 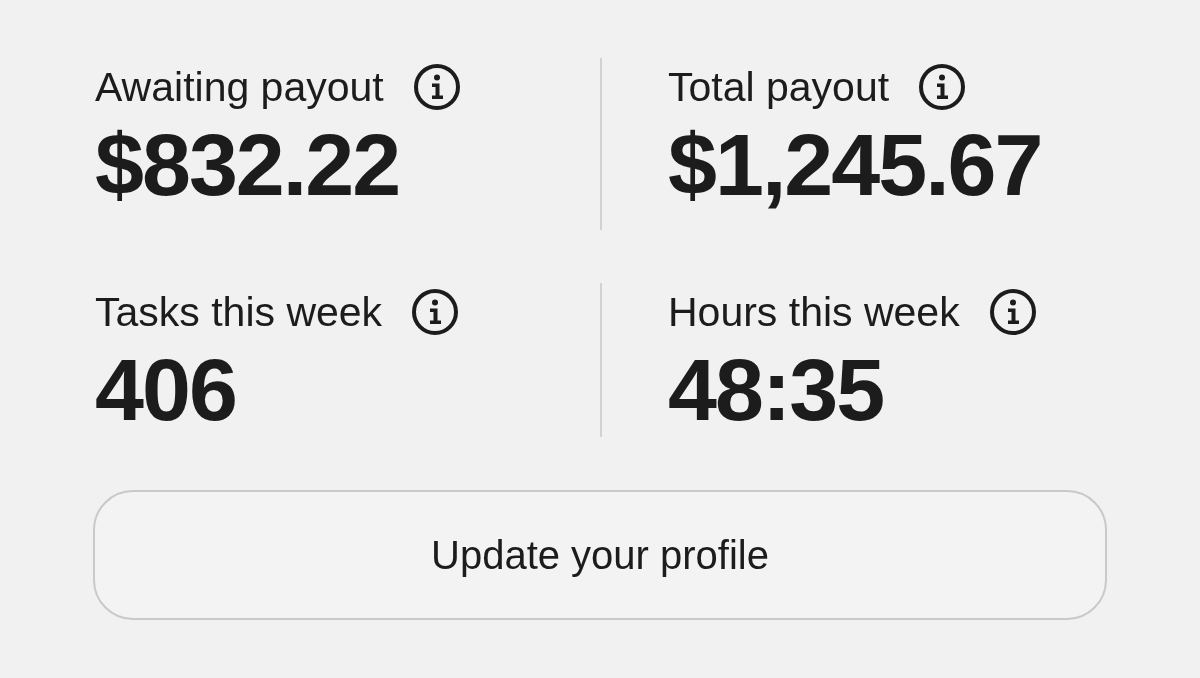 What do you see at coordinates (855, 165) in the screenshot?
I see `stat-value: $1,245.67` at bounding box center [855, 165].